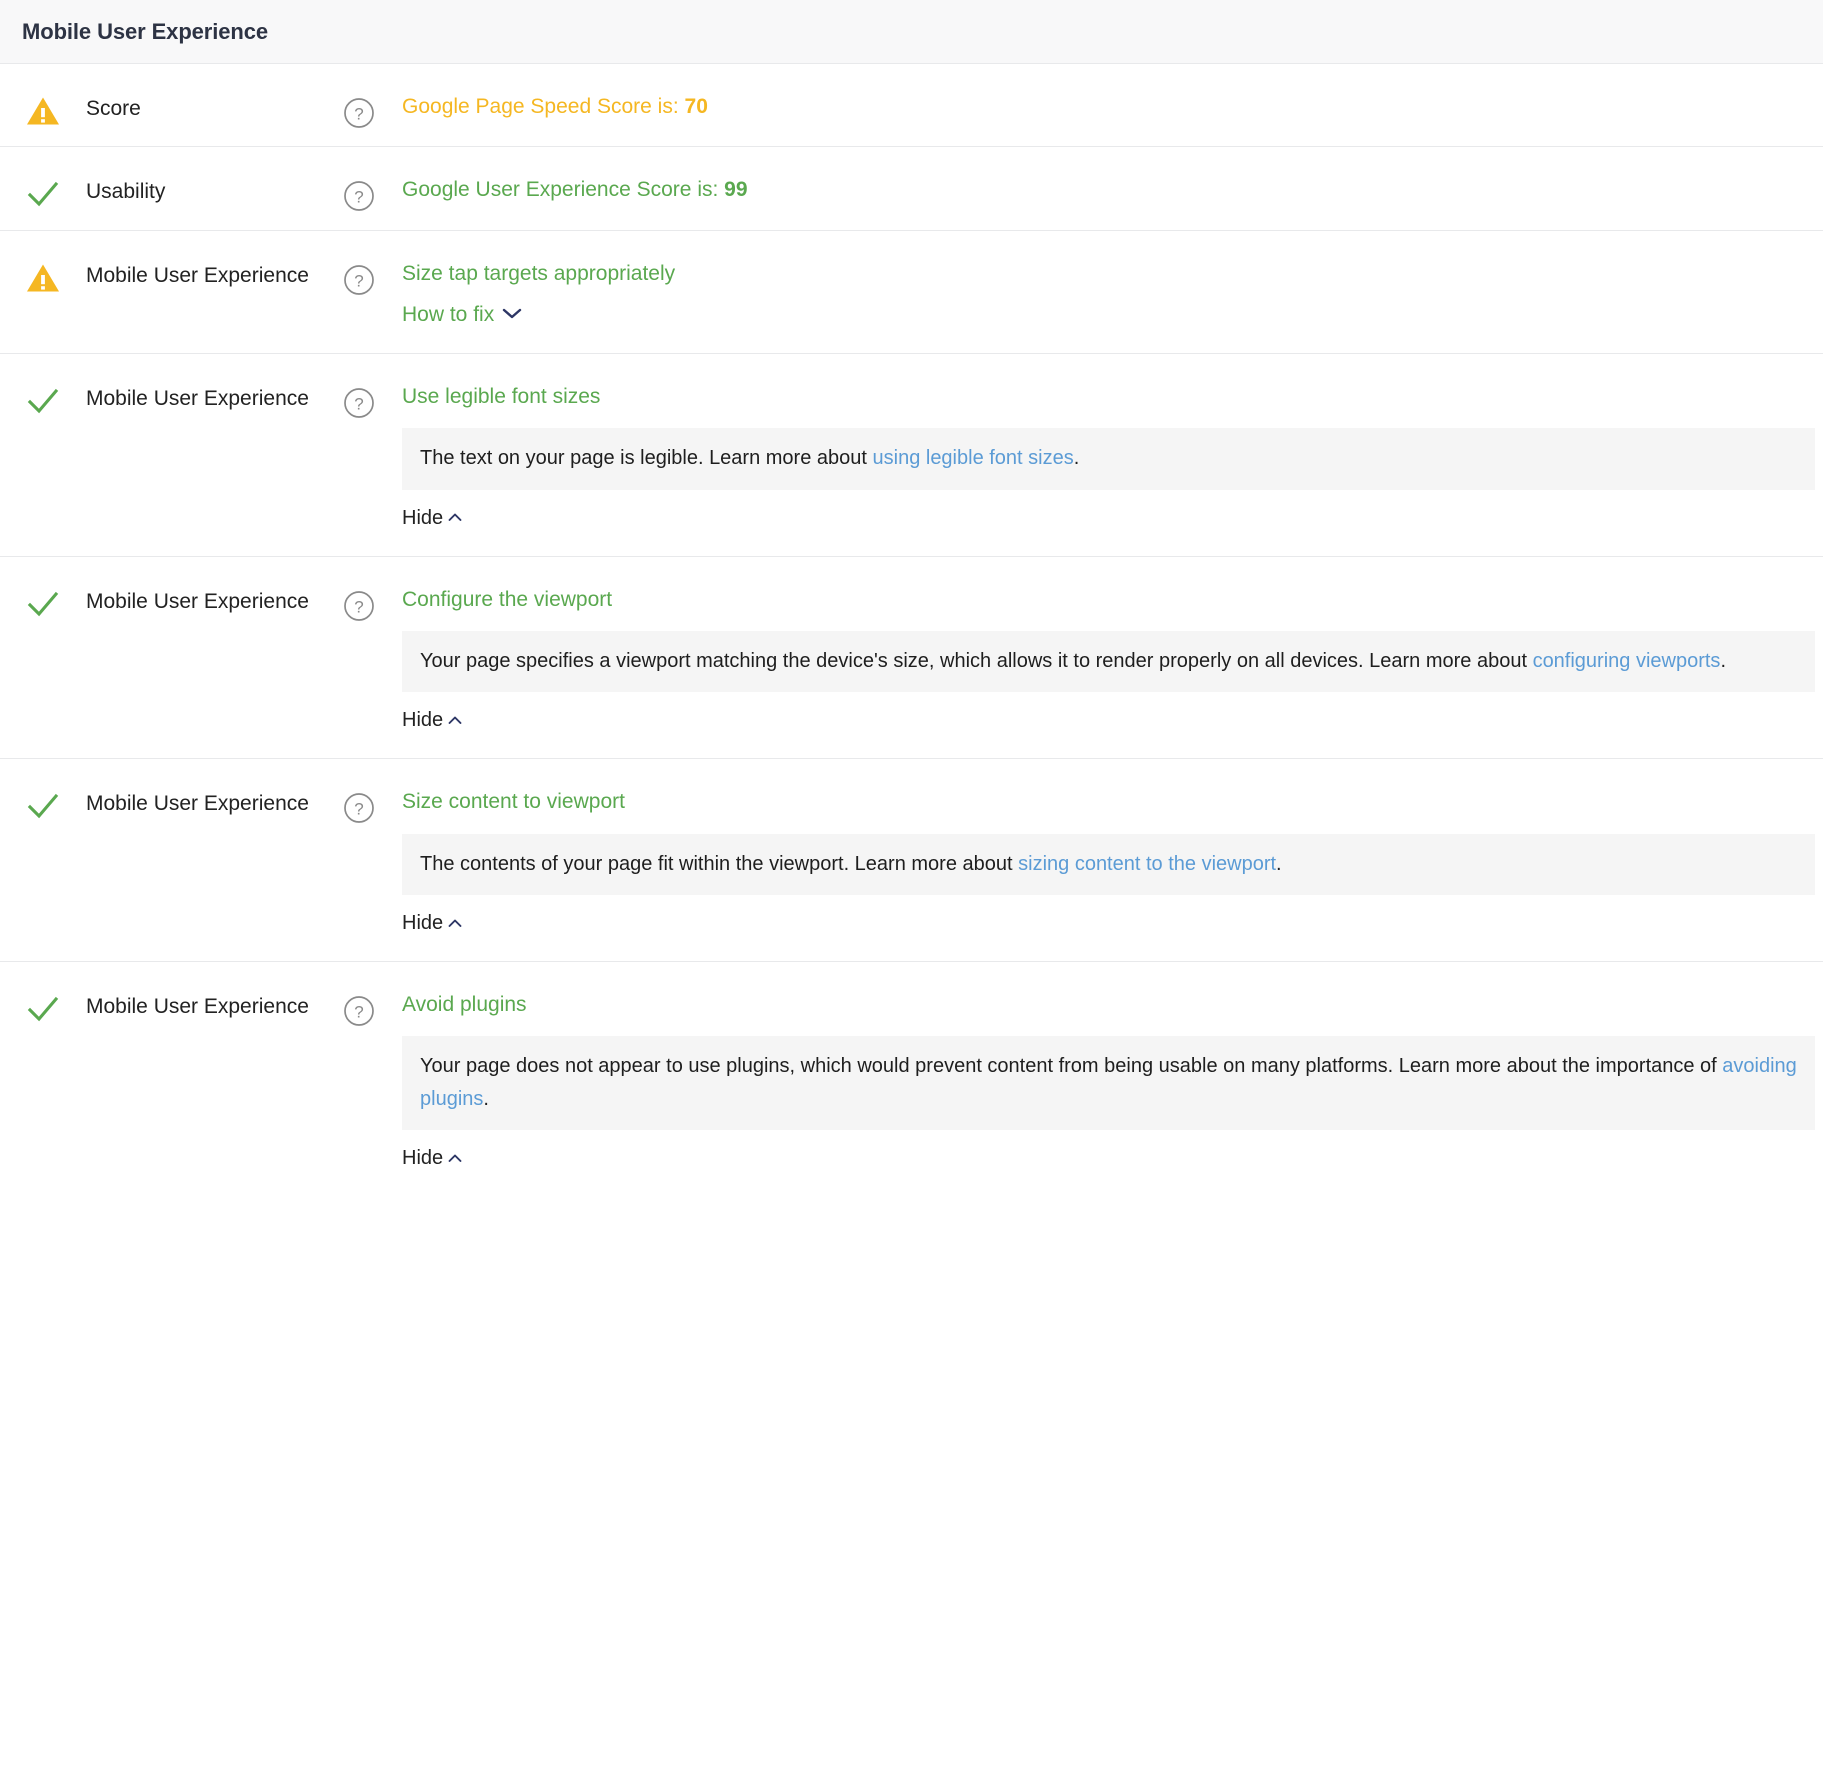 The image size is (1823, 1779). Describe the element at coordinates (126, 192) in the screenshot. I see `category-label: Usability` at that location.